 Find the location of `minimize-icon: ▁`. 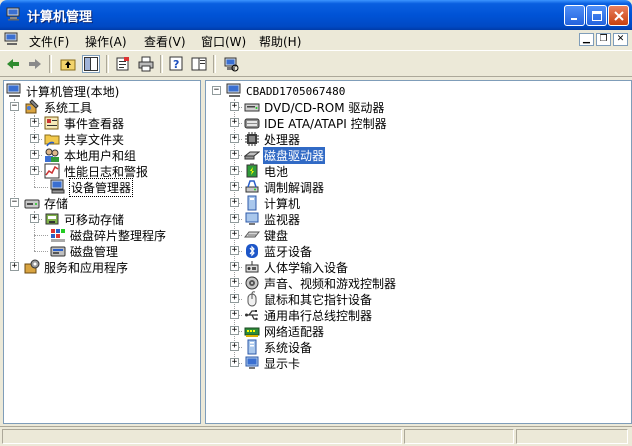

minimize-icon: ▁ is located at coordinates (586, 39).